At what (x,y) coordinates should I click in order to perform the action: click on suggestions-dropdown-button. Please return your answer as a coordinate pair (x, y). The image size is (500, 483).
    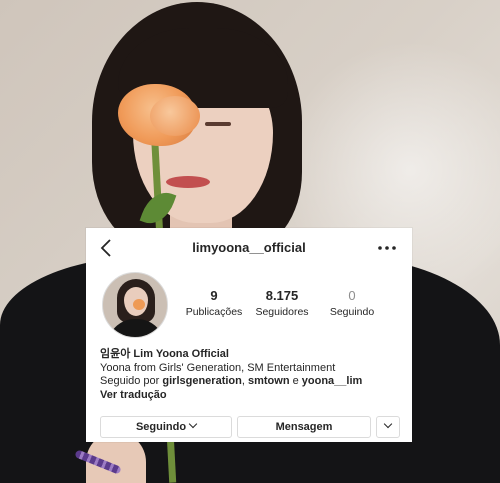
    Looking at the image, I should click on (388, 427).